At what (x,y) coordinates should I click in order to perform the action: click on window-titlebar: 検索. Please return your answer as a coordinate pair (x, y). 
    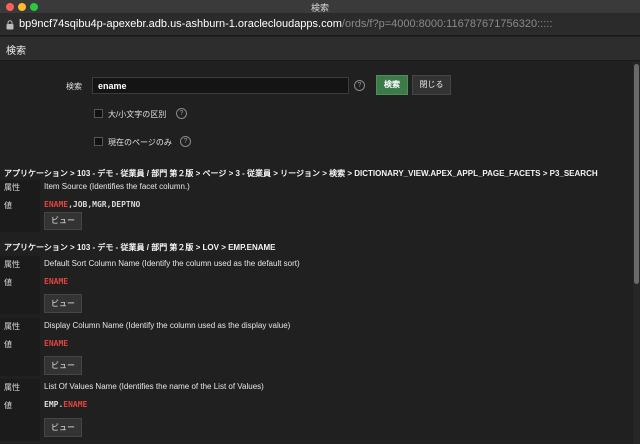
    Looking at the image, I should click on (320, 7).